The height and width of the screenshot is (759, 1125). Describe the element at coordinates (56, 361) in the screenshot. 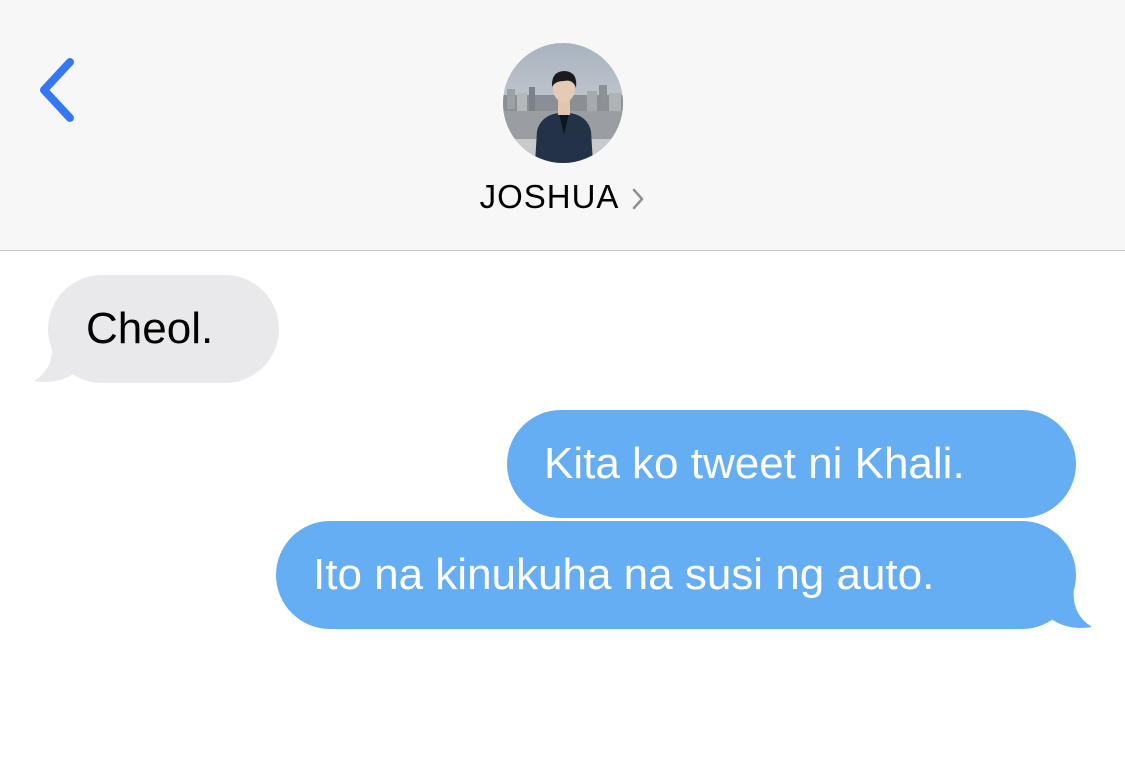

I see `bubble-tail-received` at that location.